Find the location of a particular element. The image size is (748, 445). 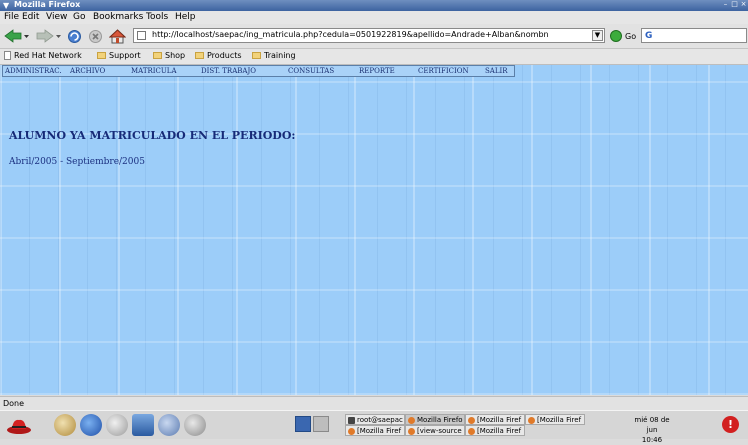

forward-arrow-icon is located at coordinates (48, 36).